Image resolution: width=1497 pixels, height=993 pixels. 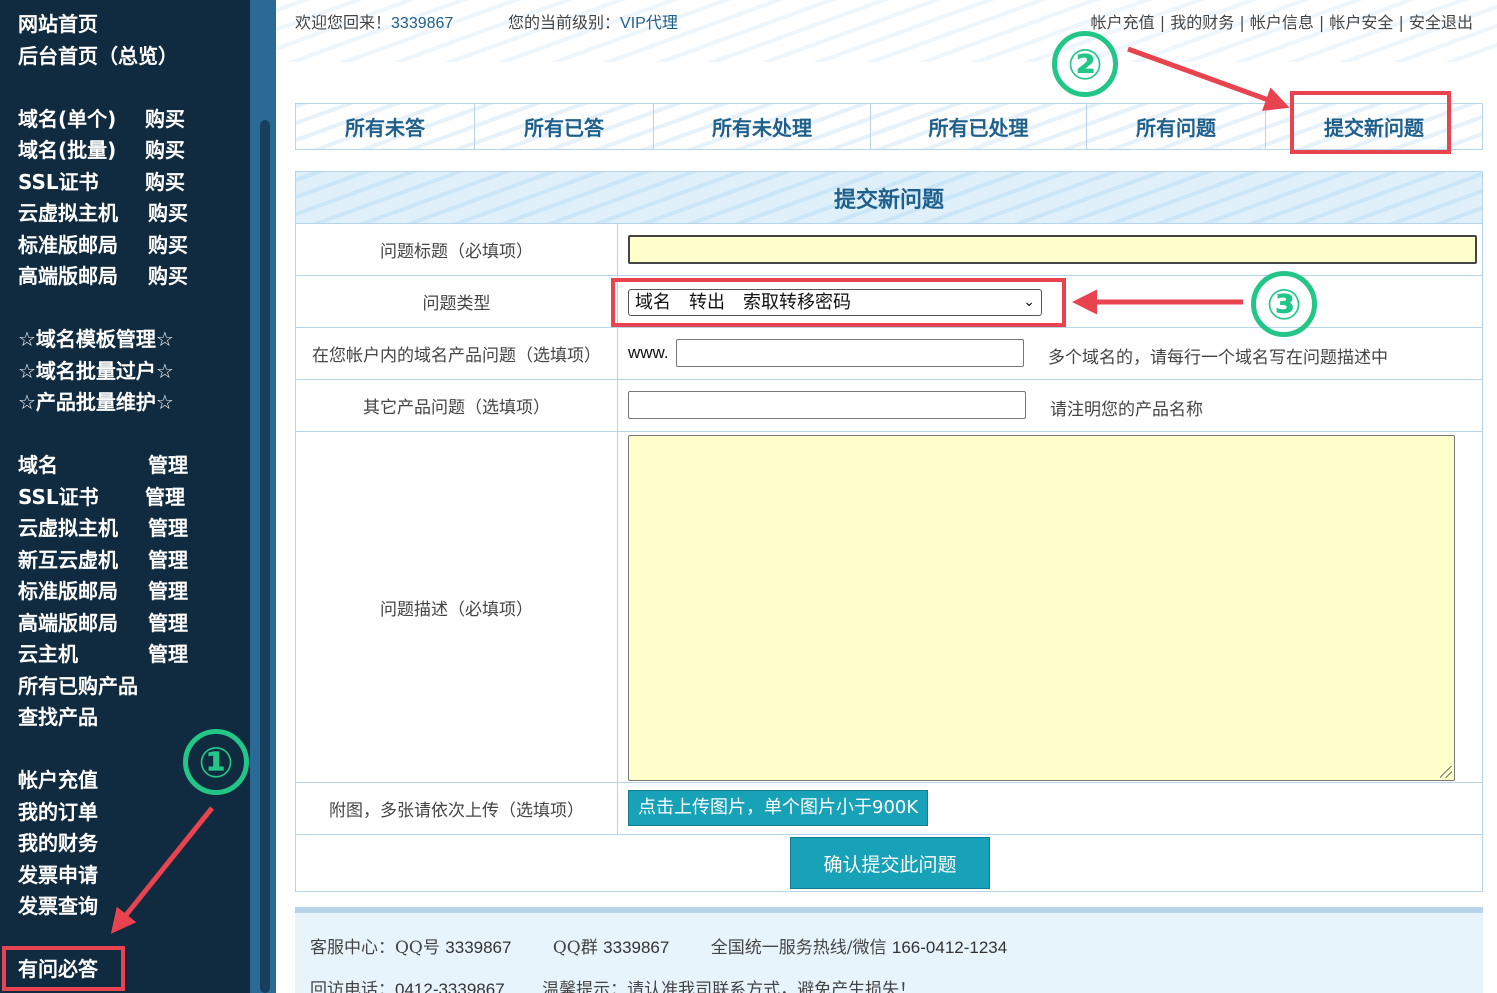 I want to click on row-attachment: 附图，多张请依次上传（选填项） 点击上传图片，单个图片小于900K, so click(x=889, y=809).